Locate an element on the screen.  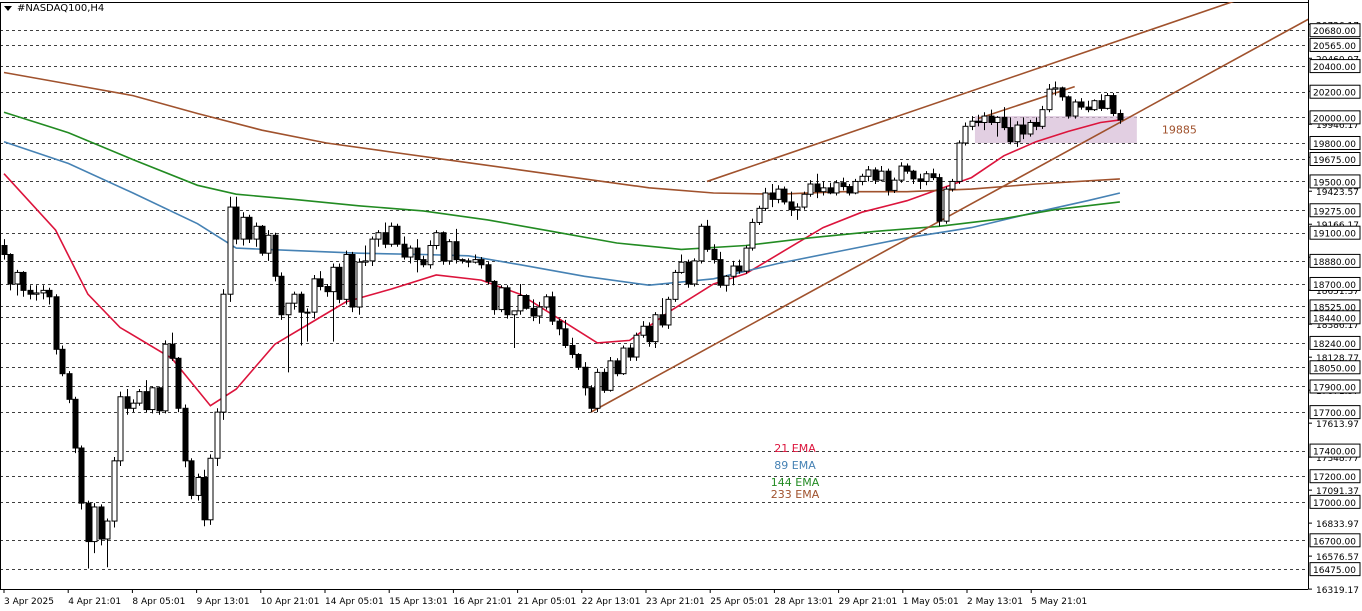
level-price-label: 17400.00 is located at coordinates (1334, 453).